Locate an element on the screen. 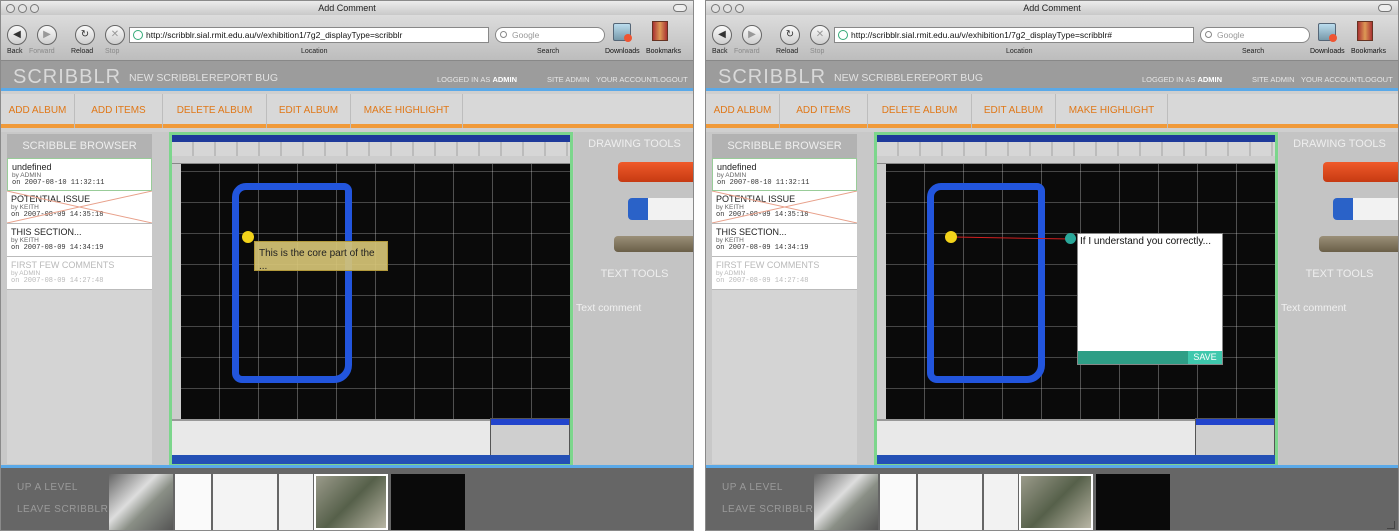 The width and height of the screenshot is (1400, 531). site-icon is located at coordinates (138, 35).